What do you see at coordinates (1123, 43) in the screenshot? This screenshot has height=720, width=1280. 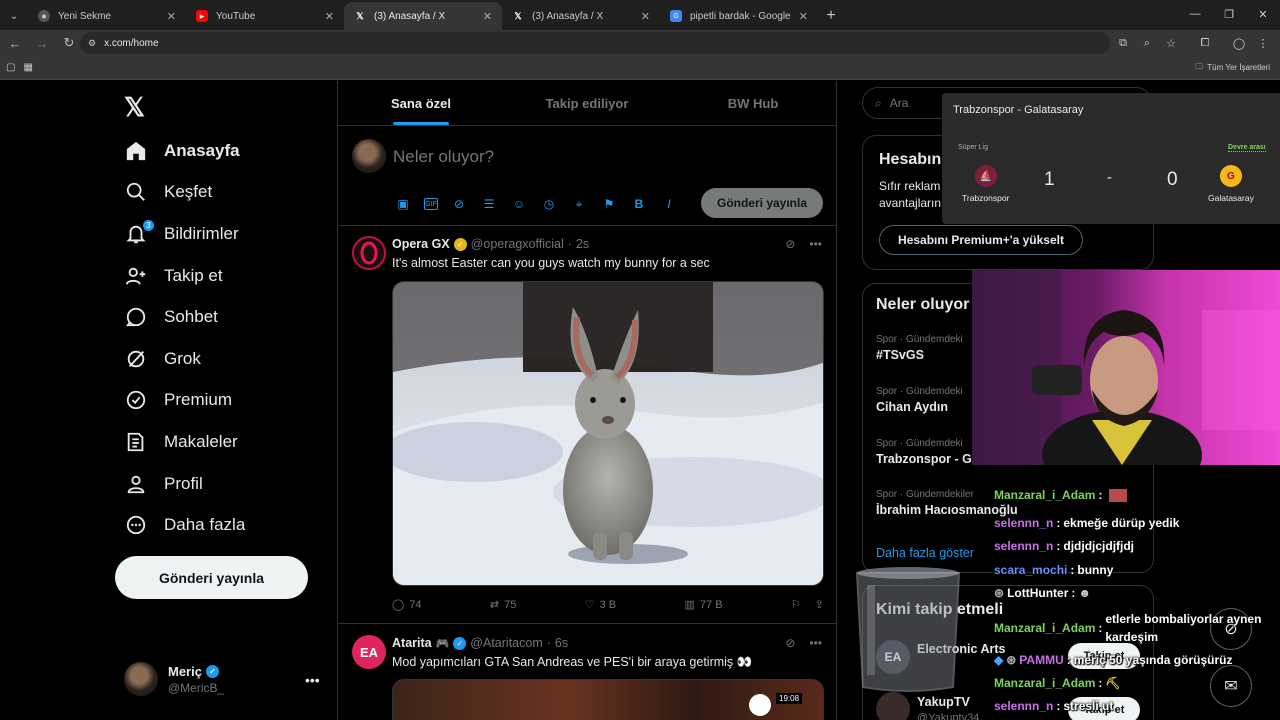 I see `install-icon: ⧉` at bounding box center [1123, 43].